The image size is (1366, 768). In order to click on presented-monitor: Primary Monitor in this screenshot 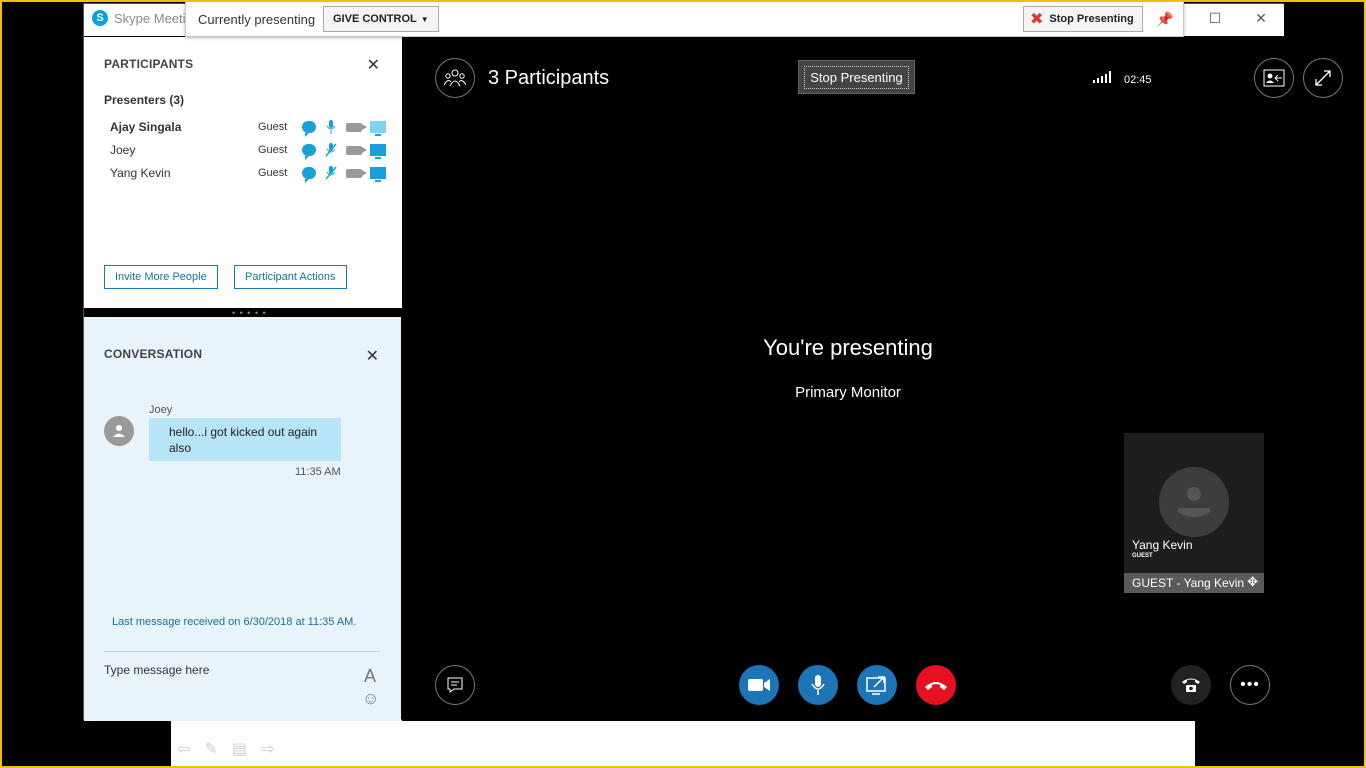, I will do `click(848, 392)`.